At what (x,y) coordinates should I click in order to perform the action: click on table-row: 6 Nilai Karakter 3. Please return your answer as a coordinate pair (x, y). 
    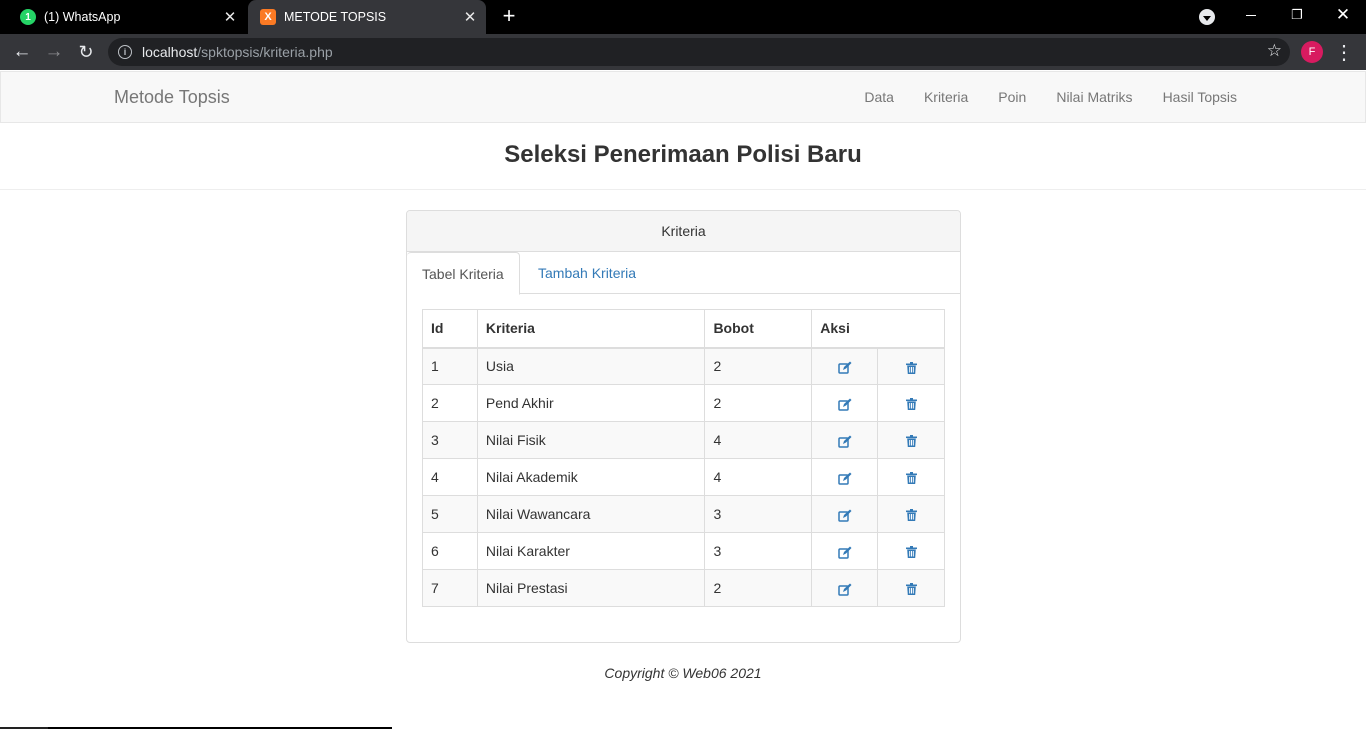
    Looking at the image, I should click on (683, 551).